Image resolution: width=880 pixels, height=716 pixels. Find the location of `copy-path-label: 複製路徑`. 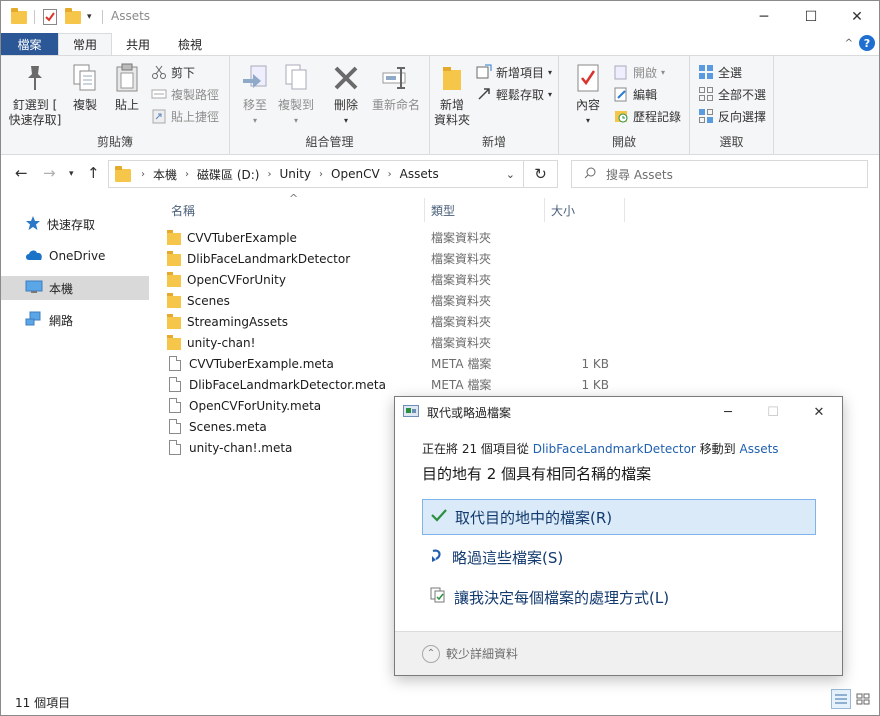

copy-path-label: 複製路徑 is located at coordinates (195, 94).